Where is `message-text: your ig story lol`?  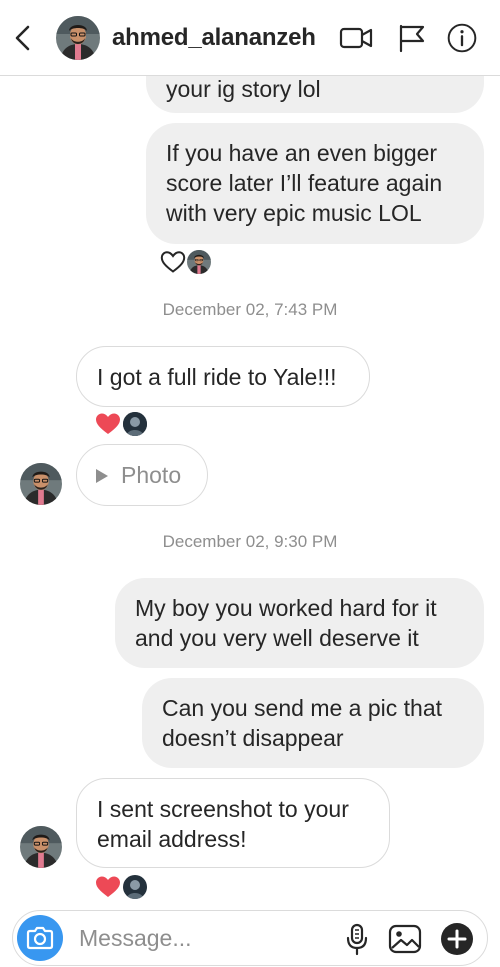
message-text: your ig story lol is located at coordinates (243, 89).